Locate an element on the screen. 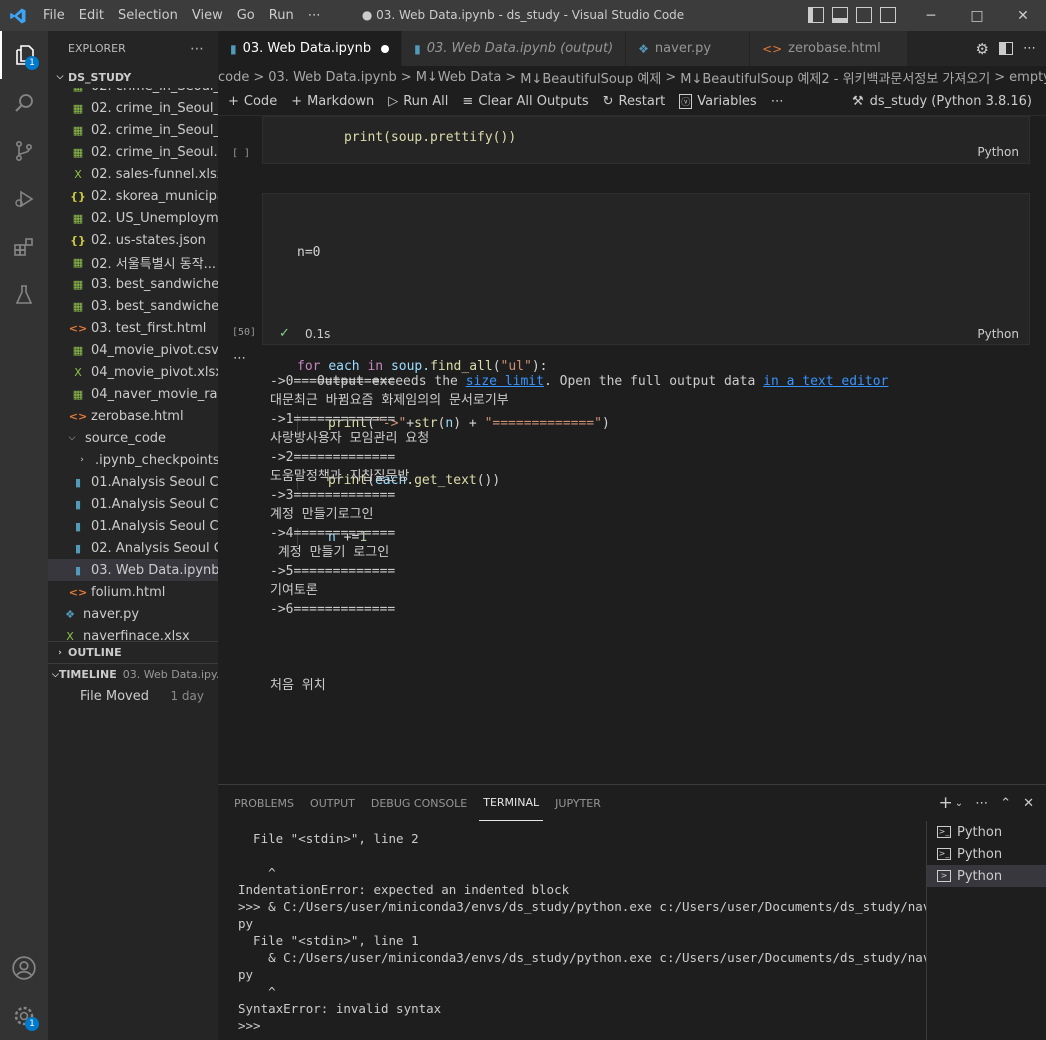  breadcrumb-item: M↓Web Data is located at coordinates (459, 77).